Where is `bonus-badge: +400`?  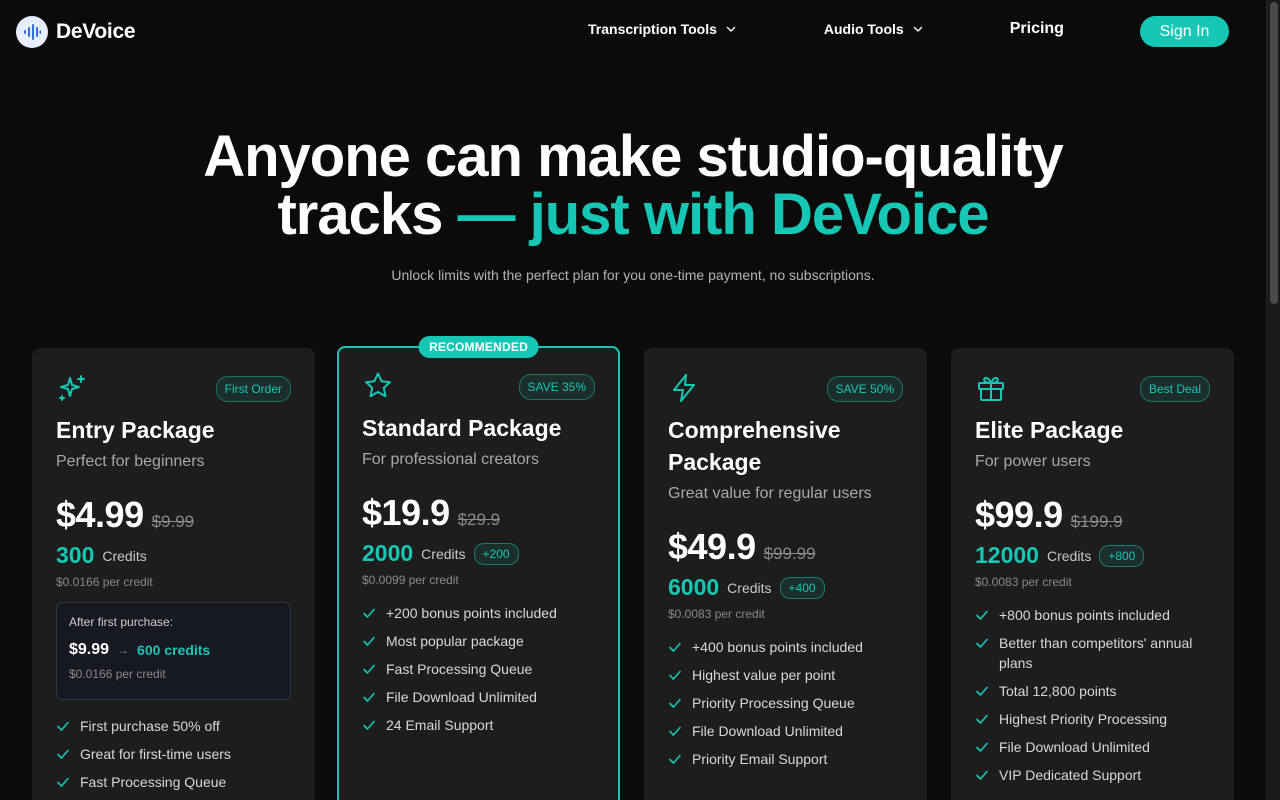 bonus-badge: +400 is located at coordinates (802, 587).